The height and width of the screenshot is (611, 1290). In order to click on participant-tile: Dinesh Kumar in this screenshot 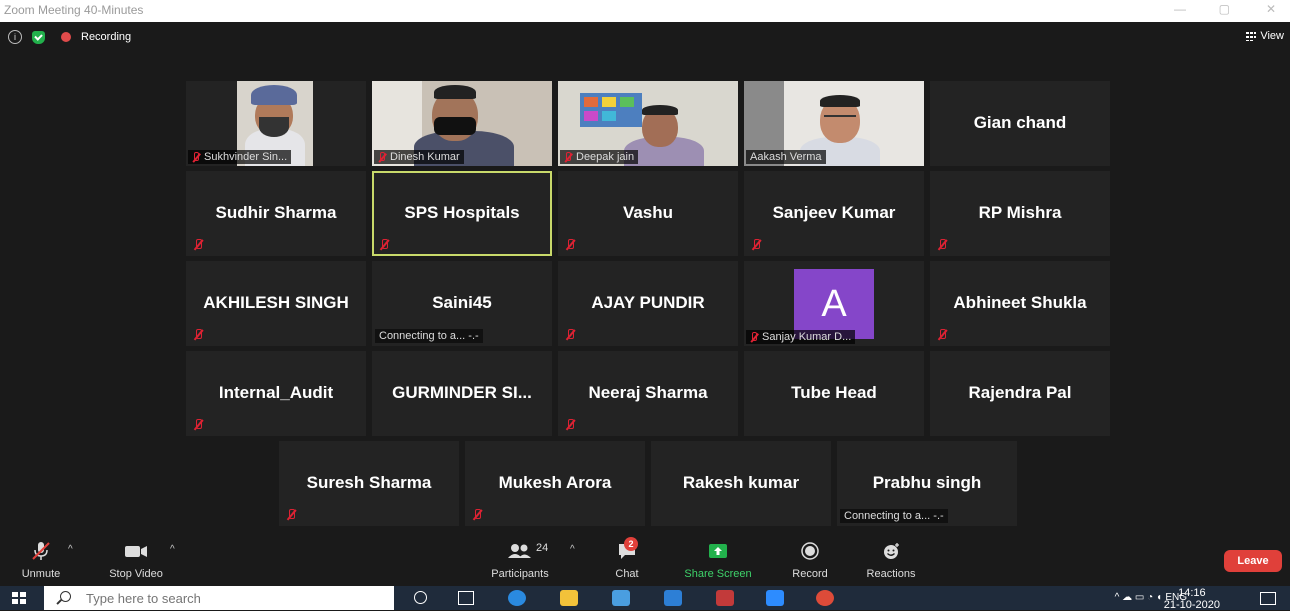, I will do `click(462, 123)`.